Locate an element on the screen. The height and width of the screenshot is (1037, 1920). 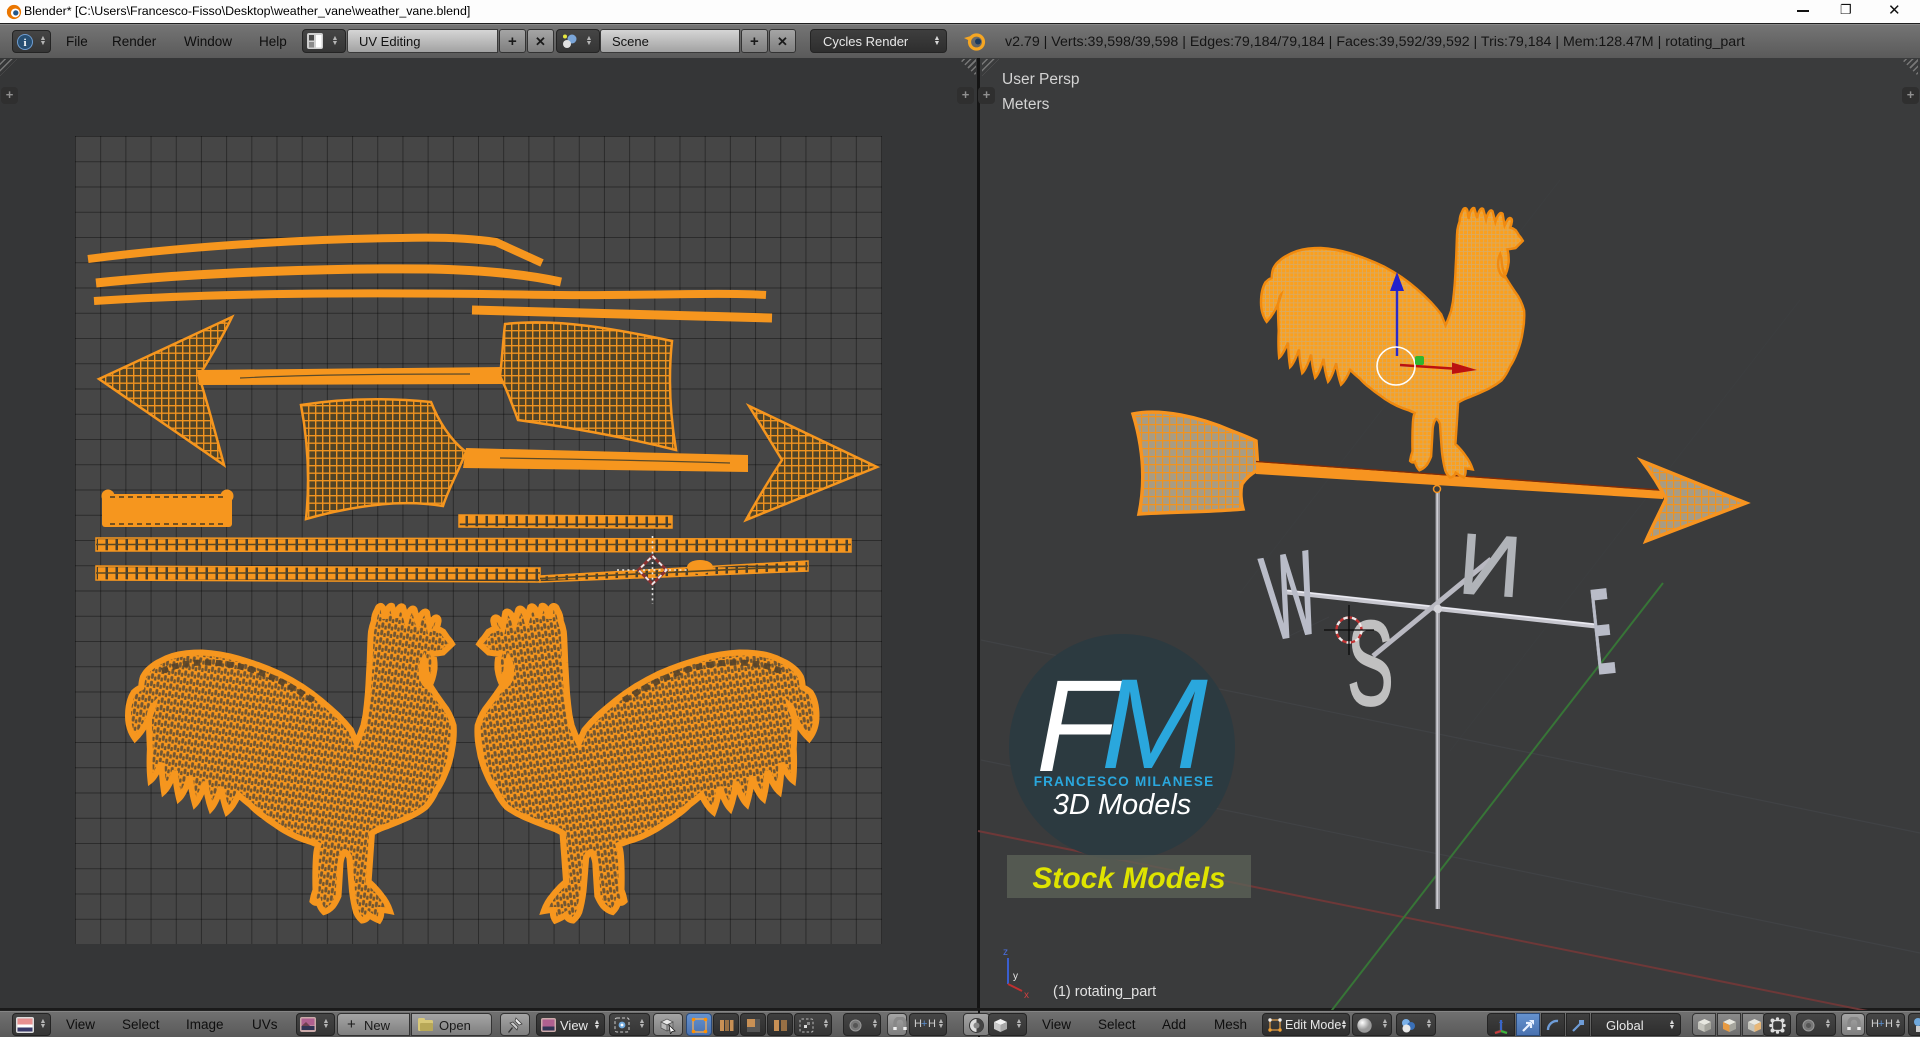
svg-text: 3D Models is located at coordinates (1122, 805).